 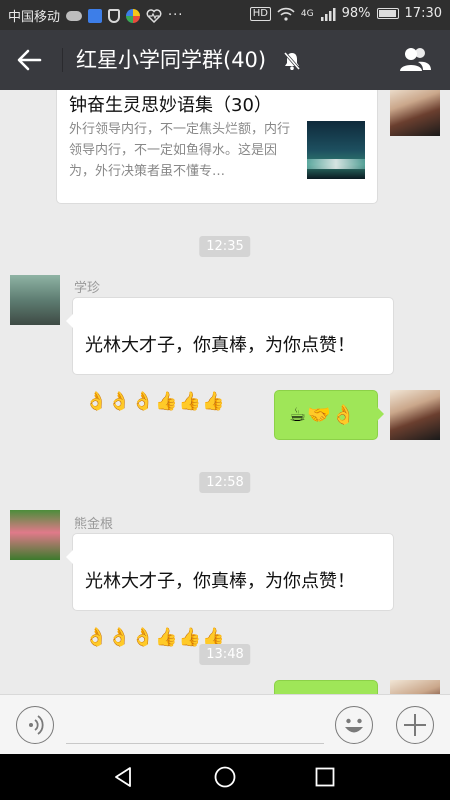 I want to click on hd-badge: HD, so click(x=260, y=13).